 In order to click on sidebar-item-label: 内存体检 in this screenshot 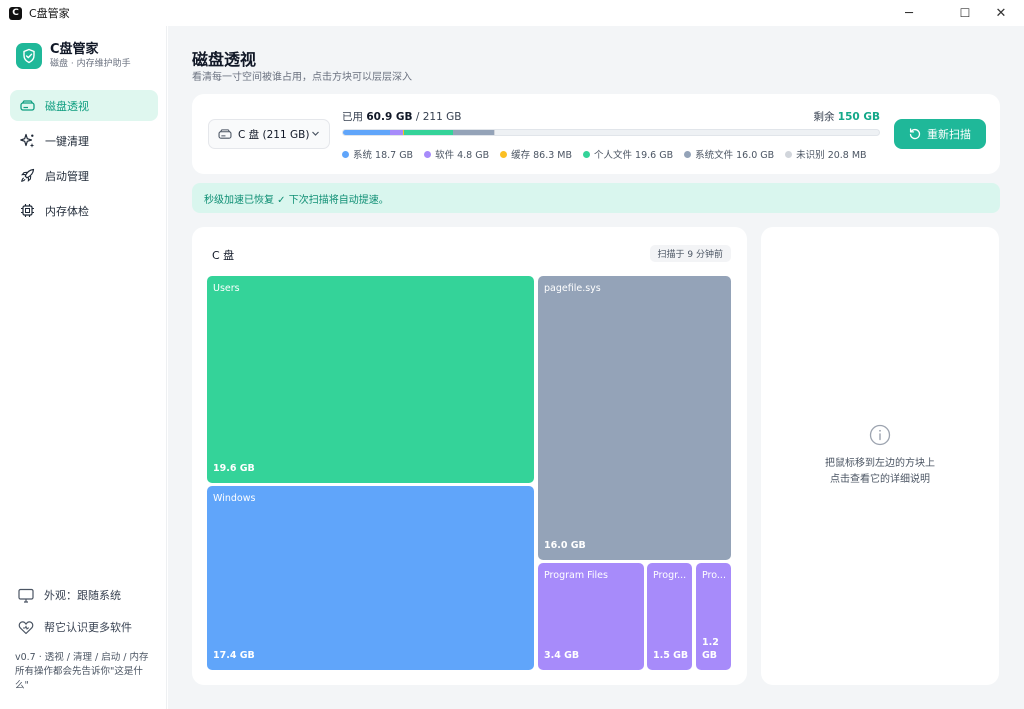, I will do `click(67, 211)`.